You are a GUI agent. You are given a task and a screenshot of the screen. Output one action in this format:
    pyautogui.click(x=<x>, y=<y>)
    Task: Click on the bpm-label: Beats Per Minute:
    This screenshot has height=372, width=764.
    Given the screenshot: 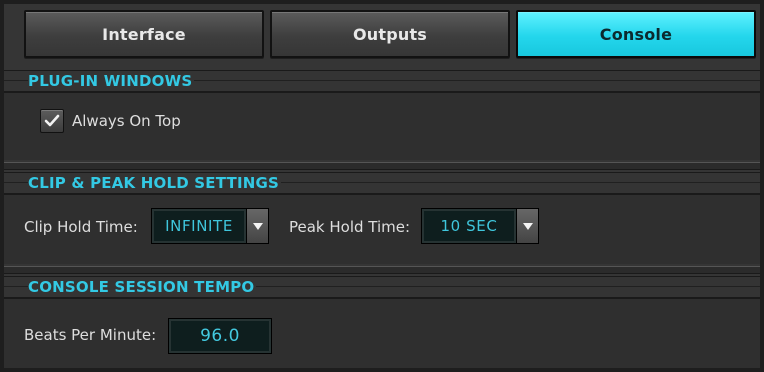 What is the action you would take?
    pyautogui.click(x=90, y=335)
    